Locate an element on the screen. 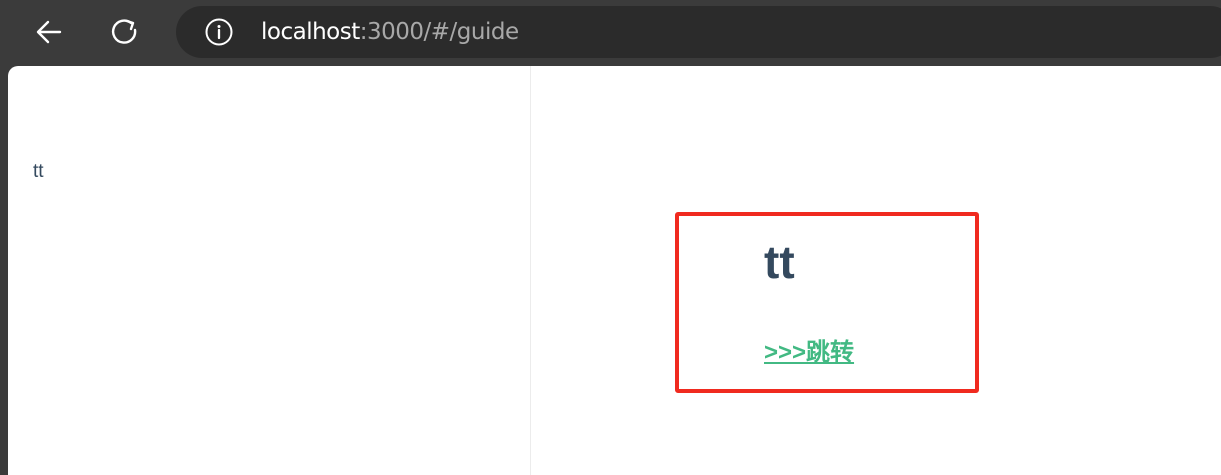 The width and height of the screenshot is (1221, 475). address-bar: localhost:3000/#/guide is located at coordinates (698, 32).